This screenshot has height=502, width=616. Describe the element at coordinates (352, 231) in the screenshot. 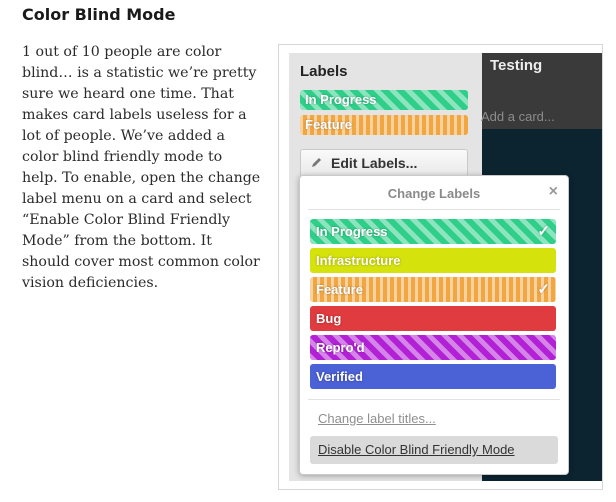

I see `label-text: In Progress` at that location.